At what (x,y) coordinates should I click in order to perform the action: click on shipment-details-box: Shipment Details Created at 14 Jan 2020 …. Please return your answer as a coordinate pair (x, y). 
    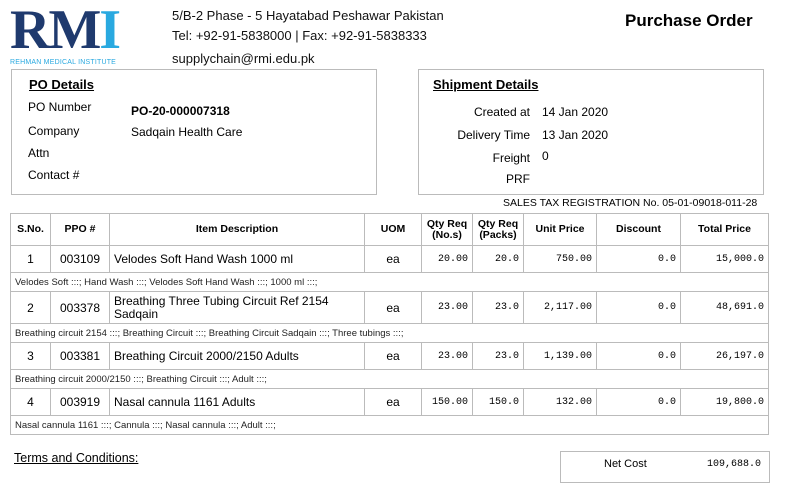
    Looking at the image, I should click on (591, 132).